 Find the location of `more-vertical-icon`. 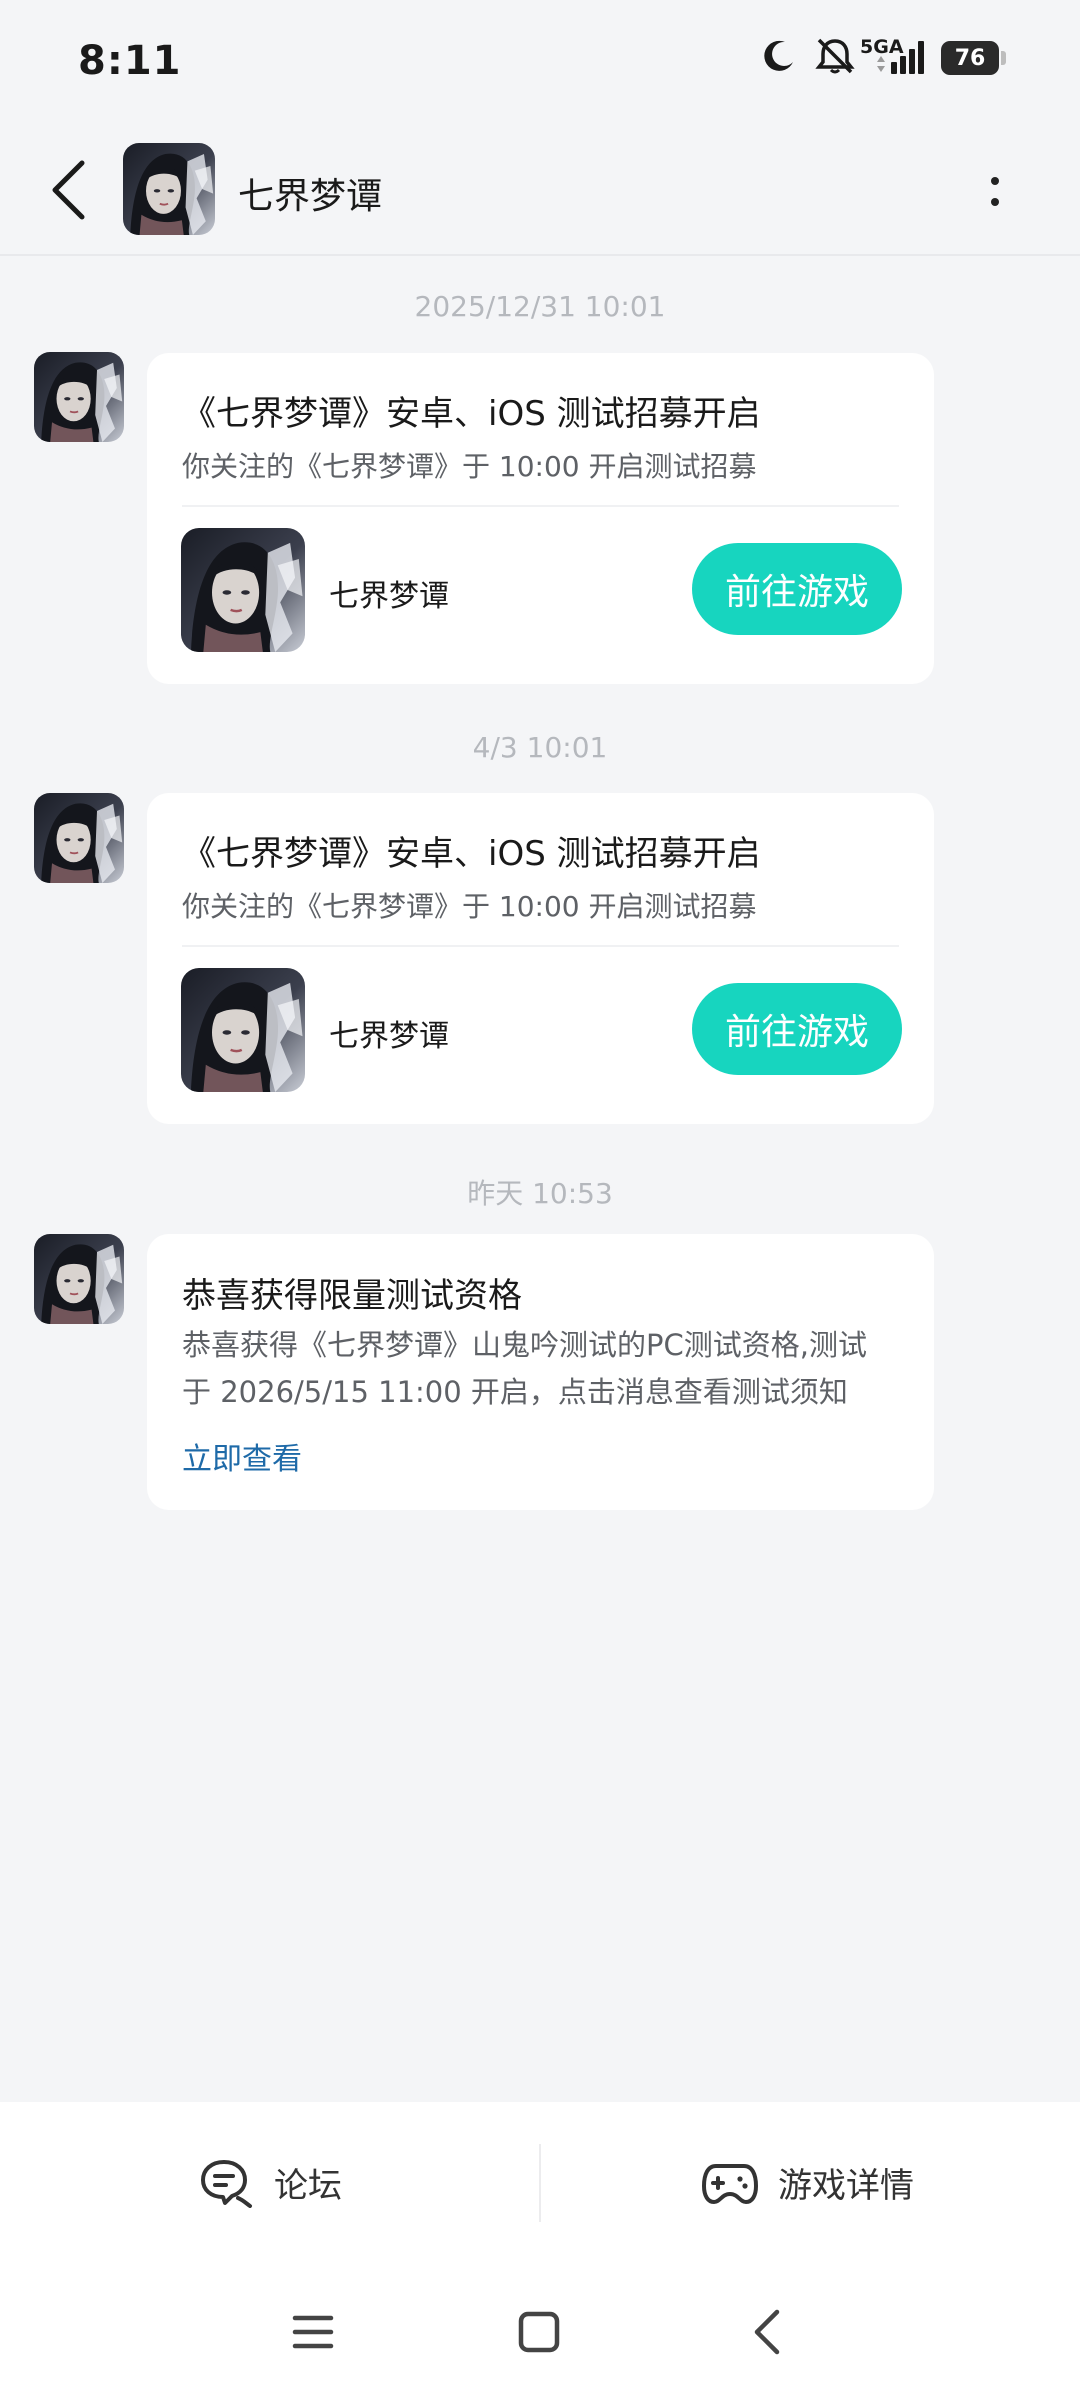

more-vertical-icon is located at coordinates (995, 180).